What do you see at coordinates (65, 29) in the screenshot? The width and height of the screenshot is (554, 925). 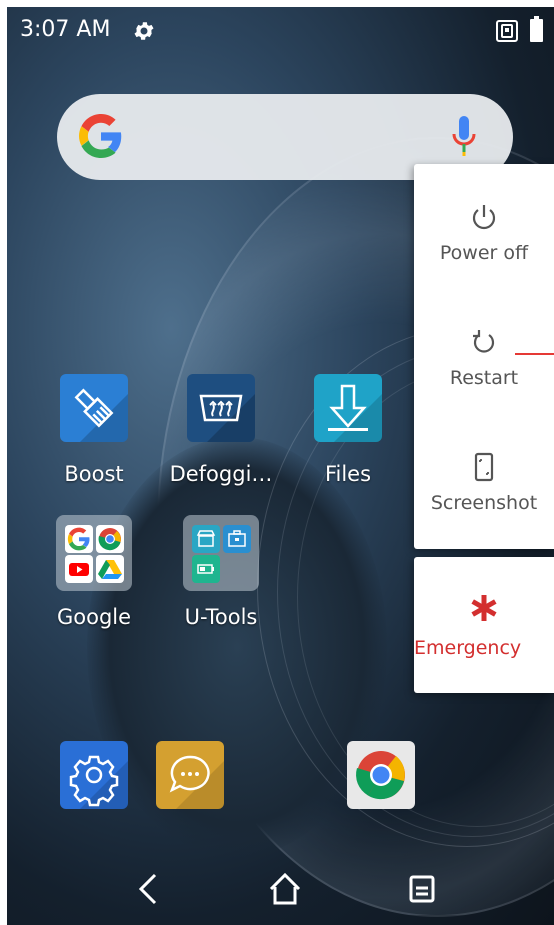 I see `clock: 3:07 AM` at bounding box center [65, 29].